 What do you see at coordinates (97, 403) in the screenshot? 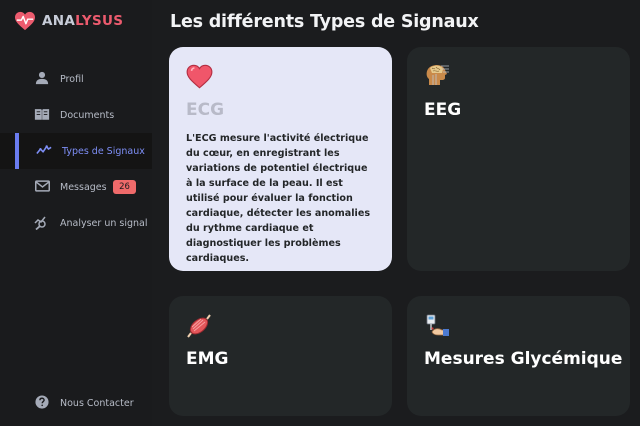
I see `sidebar-item-label: Nous Contacter` at bounding box center [97, 403].